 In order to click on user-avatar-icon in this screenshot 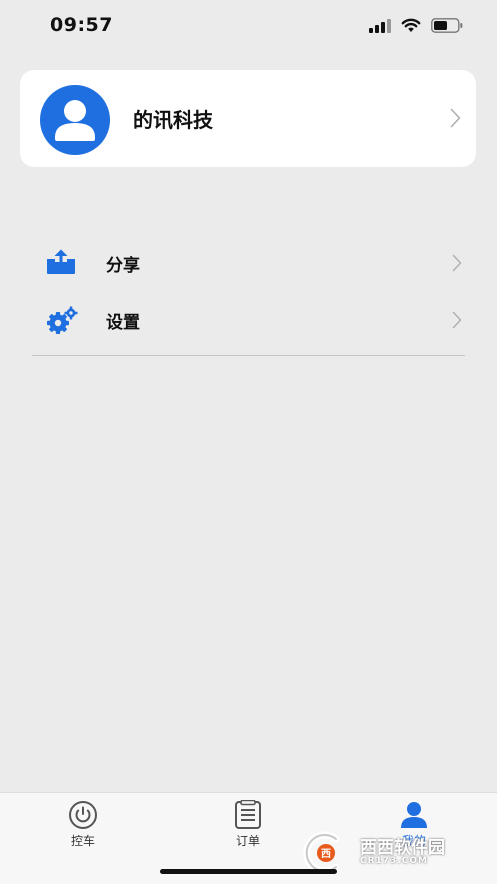, I will do `click(75, 120)`.